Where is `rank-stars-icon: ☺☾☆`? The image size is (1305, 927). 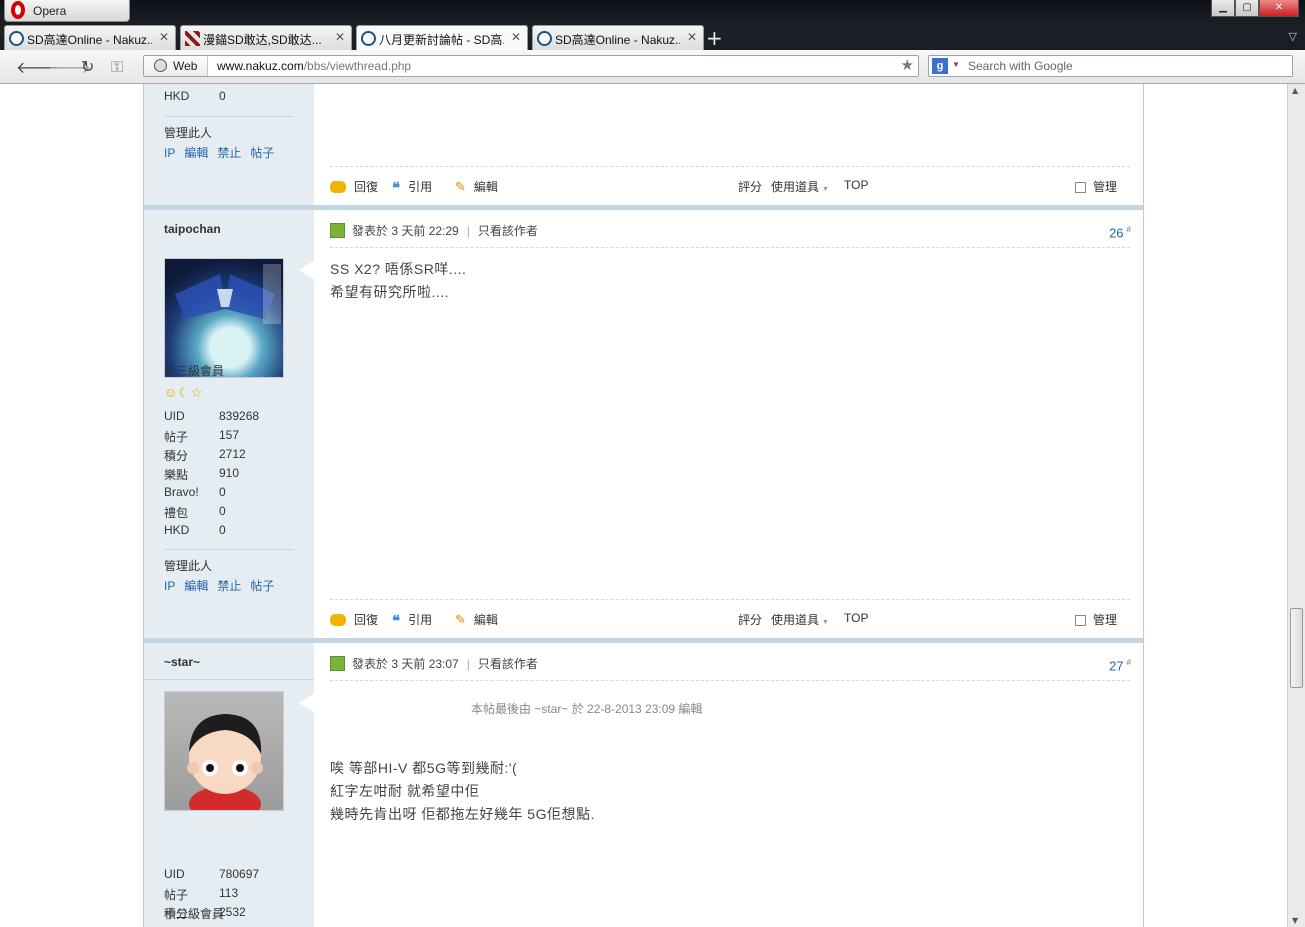
rank-stars-icon: ☺☾☆ is located at coordinates (184, 392).